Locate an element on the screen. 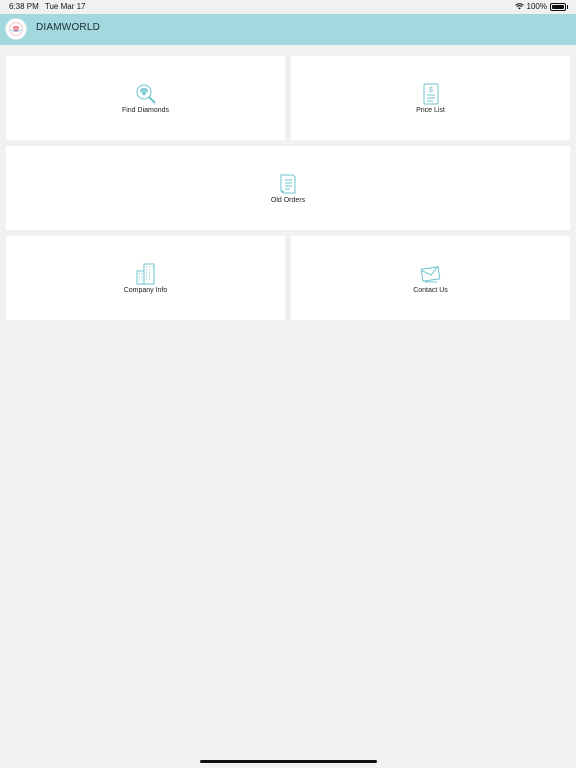  logo-icon is located at coordinates (16, 29).